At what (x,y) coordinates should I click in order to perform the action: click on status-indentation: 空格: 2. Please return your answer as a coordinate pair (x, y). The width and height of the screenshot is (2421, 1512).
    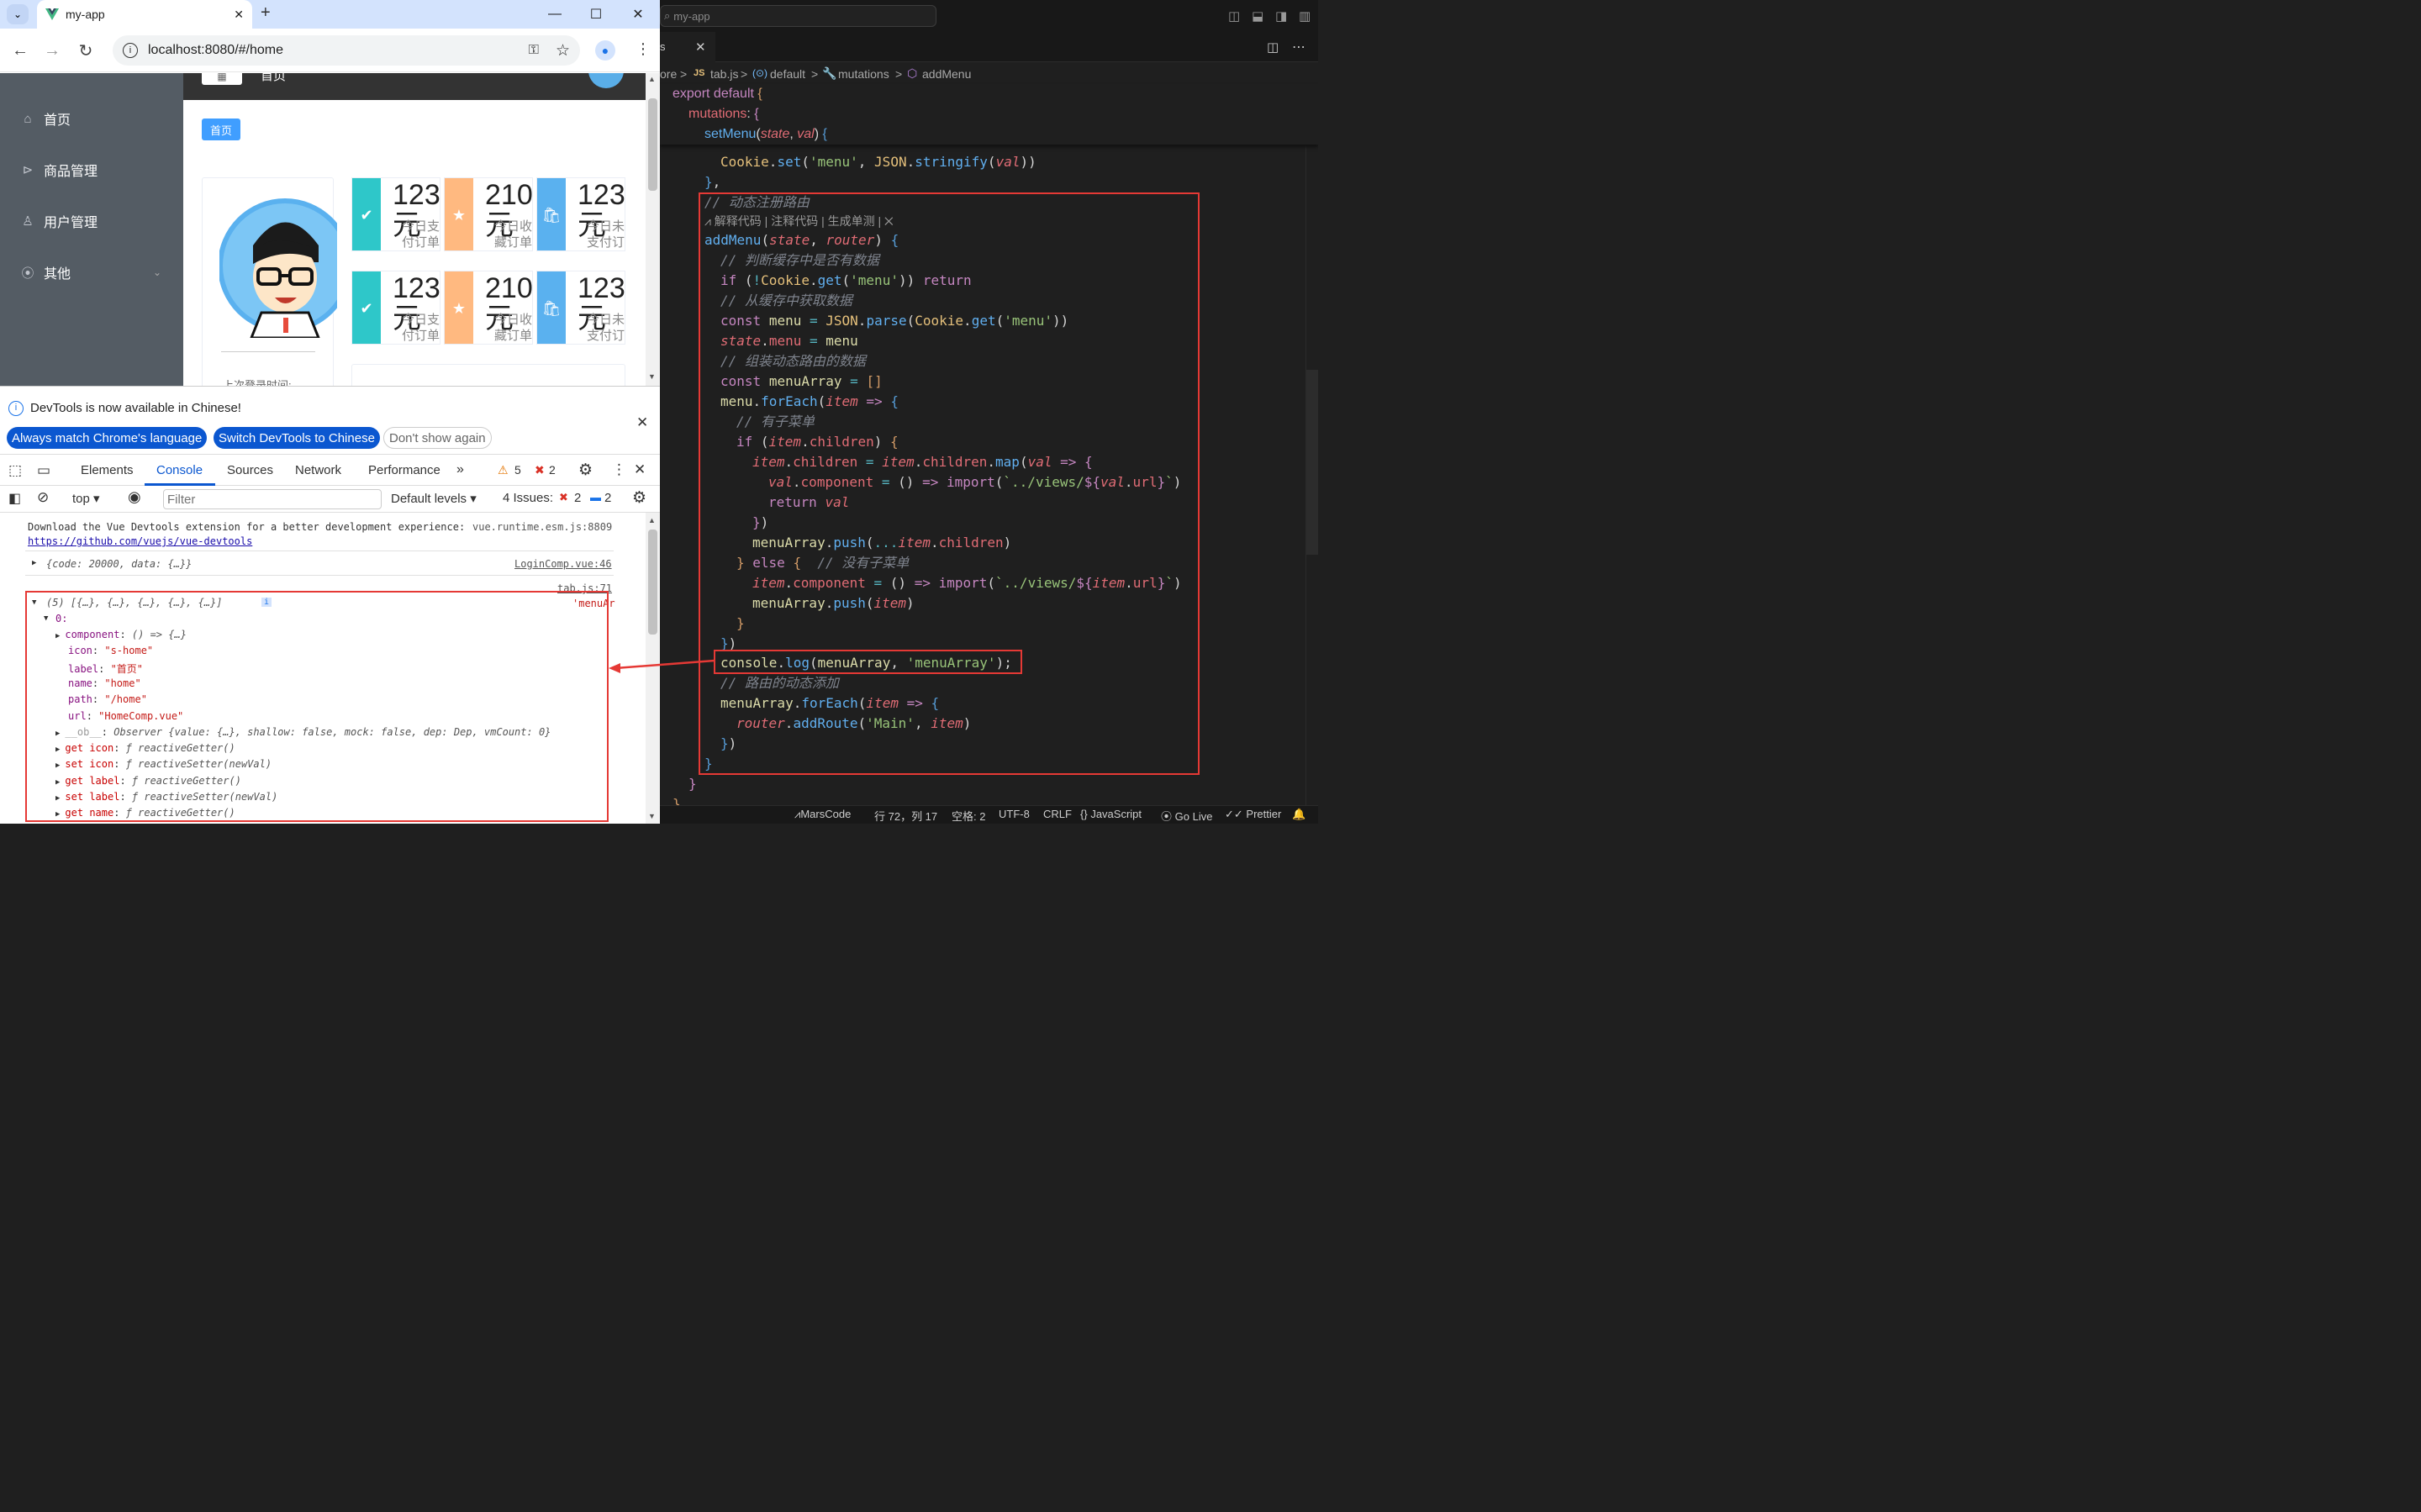
    Looking at the image, I should click on (968, 816).